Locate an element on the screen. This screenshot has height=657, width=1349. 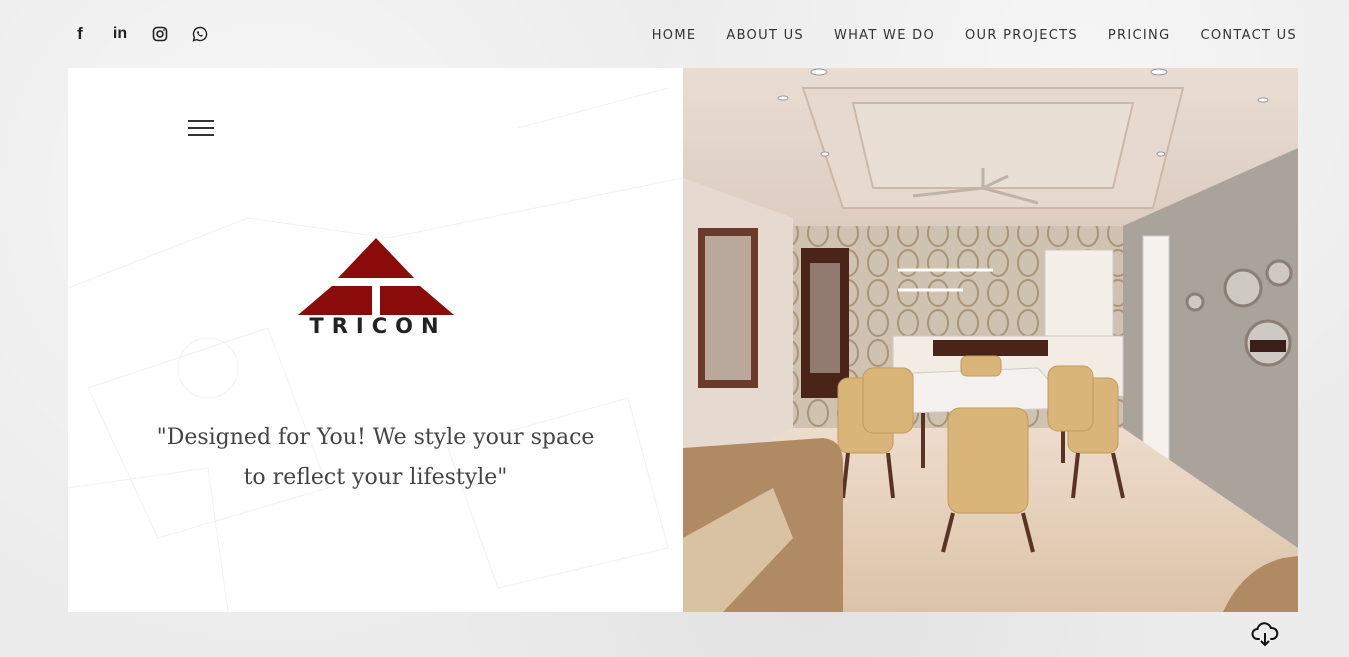
nav-home: HOME is located at coordinates (674, 35).